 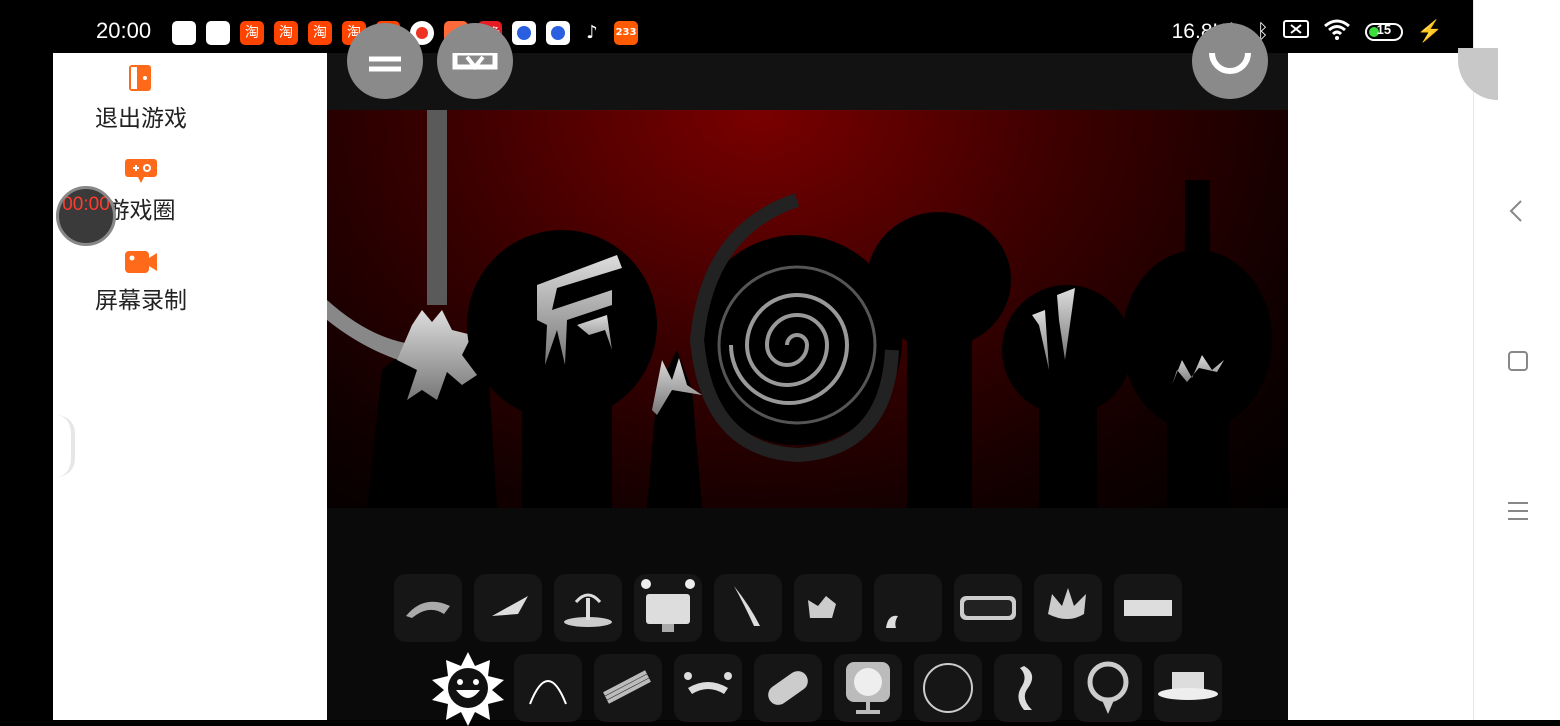 What do you see at coordinates (141, 170) in the screenshot?
I see `game-circle-icon` at bounding box center [141, 170].